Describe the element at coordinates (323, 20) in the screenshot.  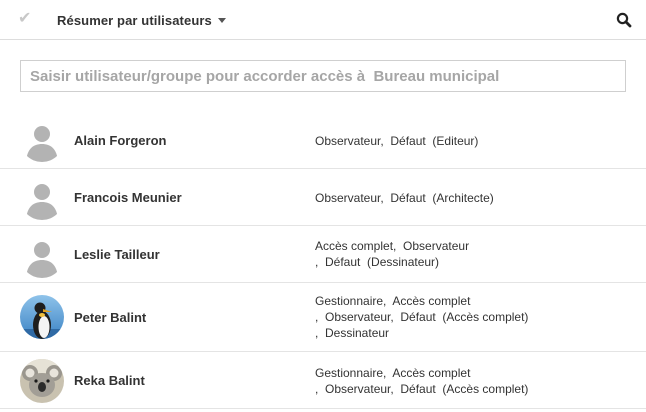
I see `toolbar: ✔ Résumer par utilisateurs` at that location.